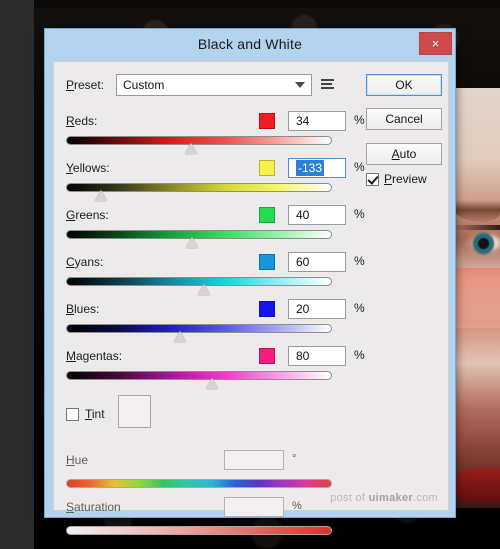 This screenshot has width=500, height=549. Describe the element at coordinates (310, 168) in the screenshot. I see `slider-value-text: -133` at that location.